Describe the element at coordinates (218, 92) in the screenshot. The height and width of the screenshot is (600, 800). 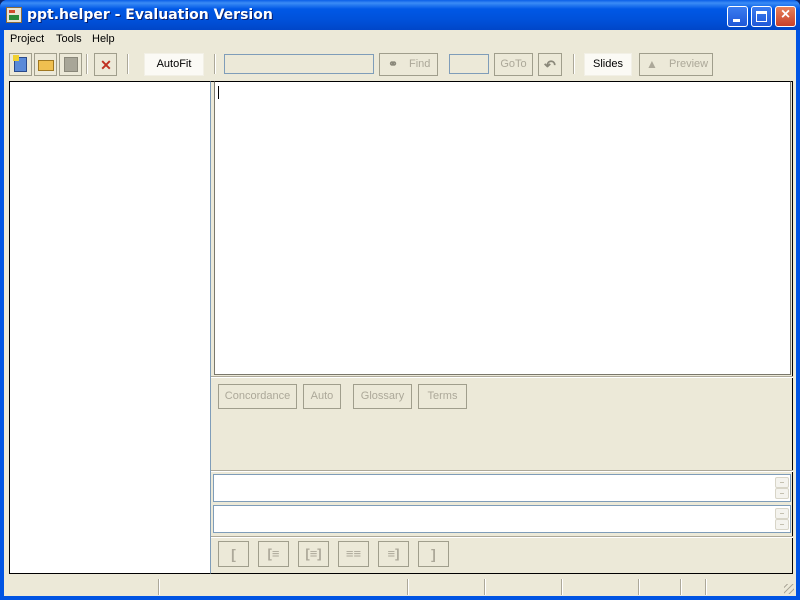
I see `text-caret` at that location.